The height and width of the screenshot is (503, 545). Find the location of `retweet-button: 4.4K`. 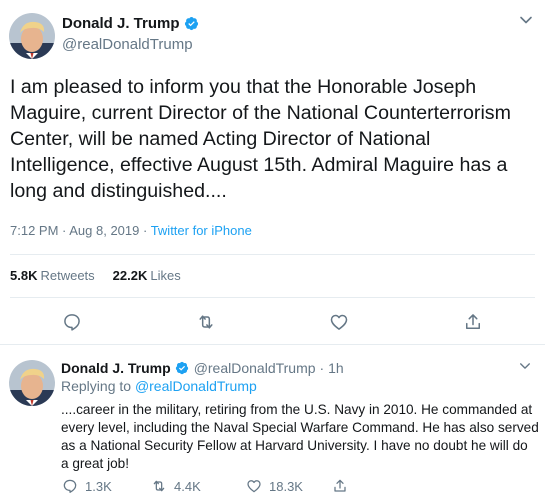

retweet-button: 4.4K is located at coordinates (176, 486).